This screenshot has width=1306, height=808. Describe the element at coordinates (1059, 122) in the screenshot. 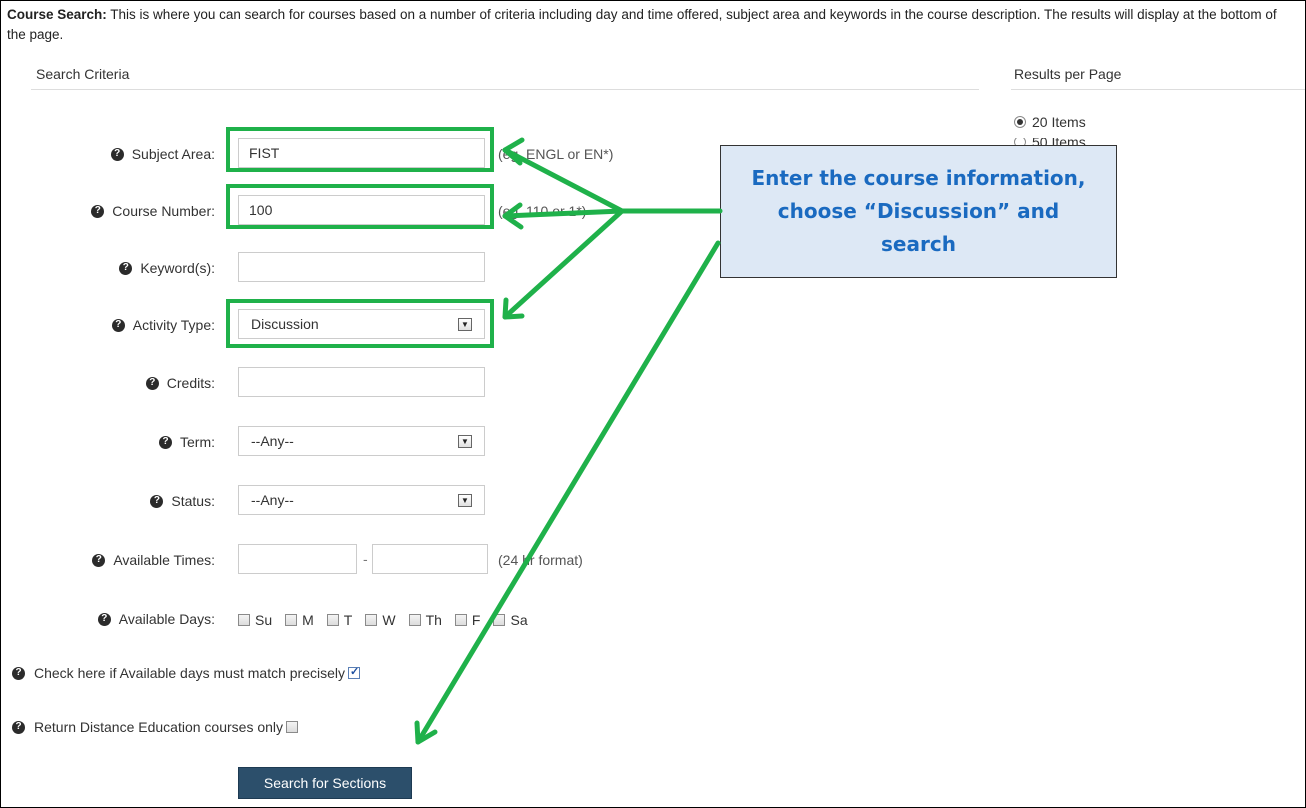

I see `results-option-label: 20 Items` at that location.